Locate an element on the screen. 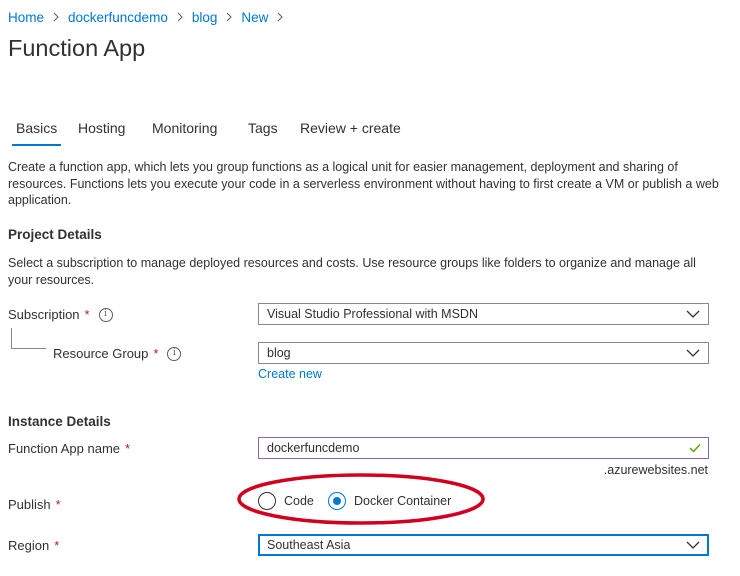 The height and width of the screenshot is (576, 740). resource-group-label-text: Resource Group is located at coordinates (101, 353).